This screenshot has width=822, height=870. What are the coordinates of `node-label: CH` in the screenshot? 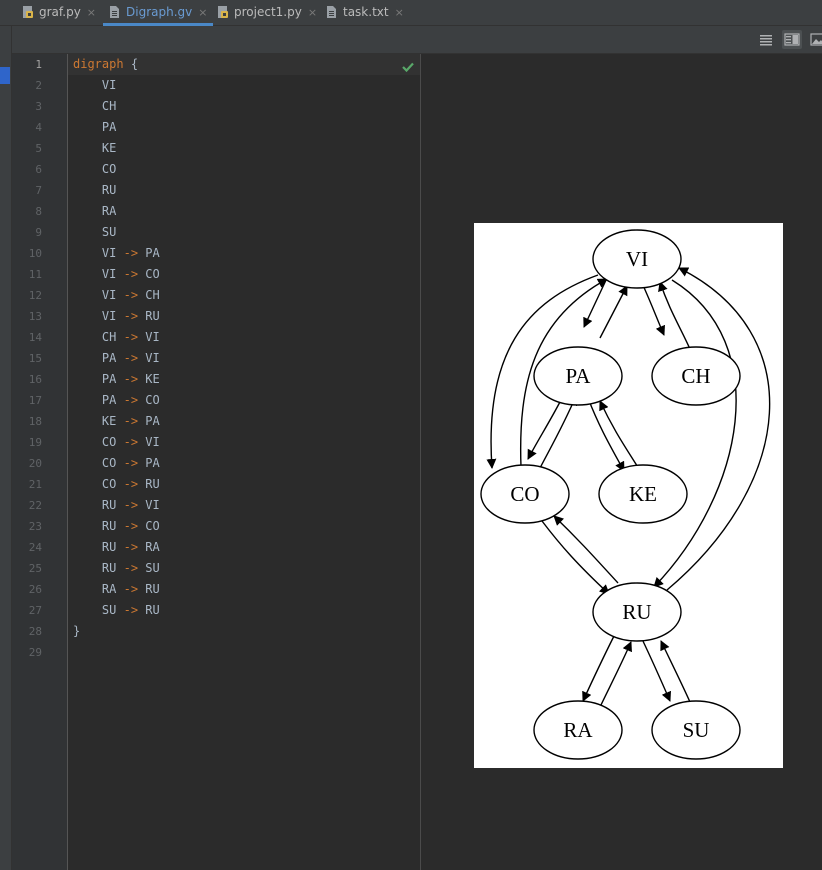 It's located at (695, 376).